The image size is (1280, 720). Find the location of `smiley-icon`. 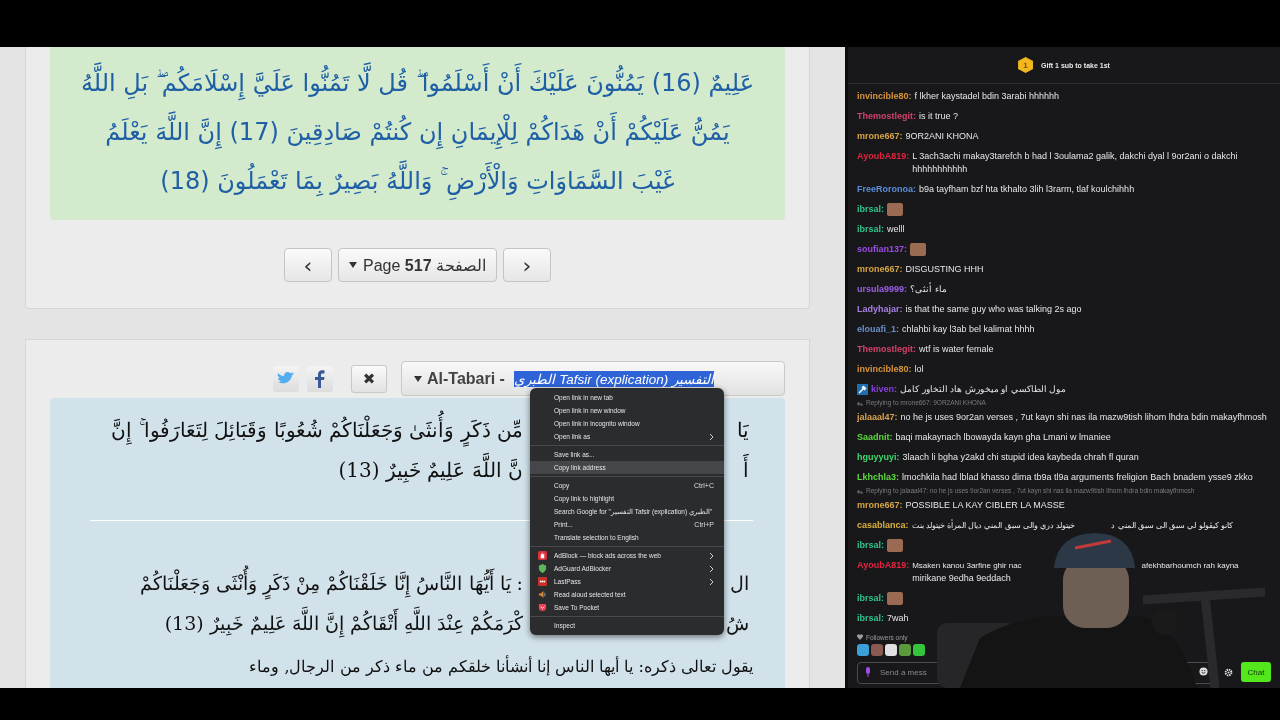

smiley-icon is located at coordinates (1203, 671).